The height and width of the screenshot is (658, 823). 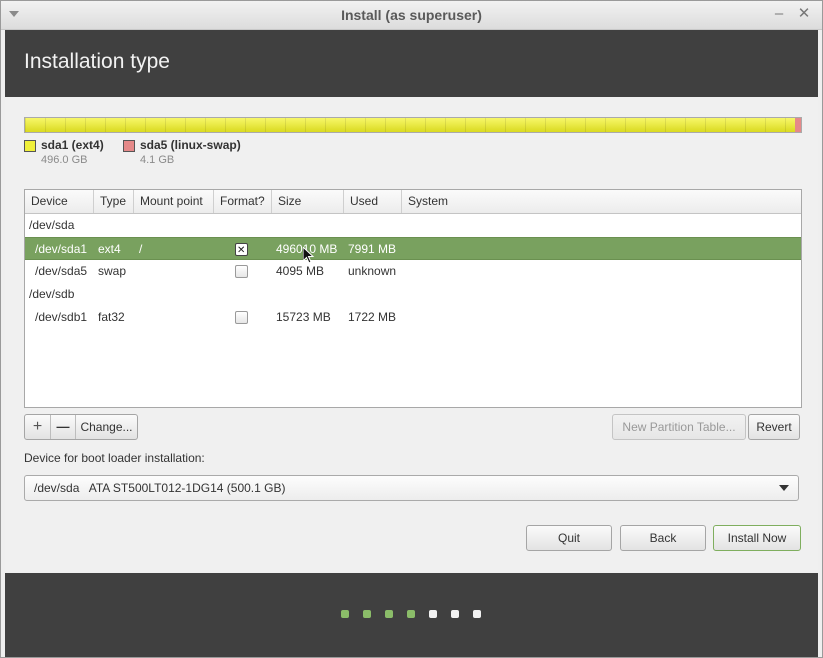 What do you see at coordinates (112, 271) in the screenshot?
I see `cell-type: swap` at bounding box center [112, 271].